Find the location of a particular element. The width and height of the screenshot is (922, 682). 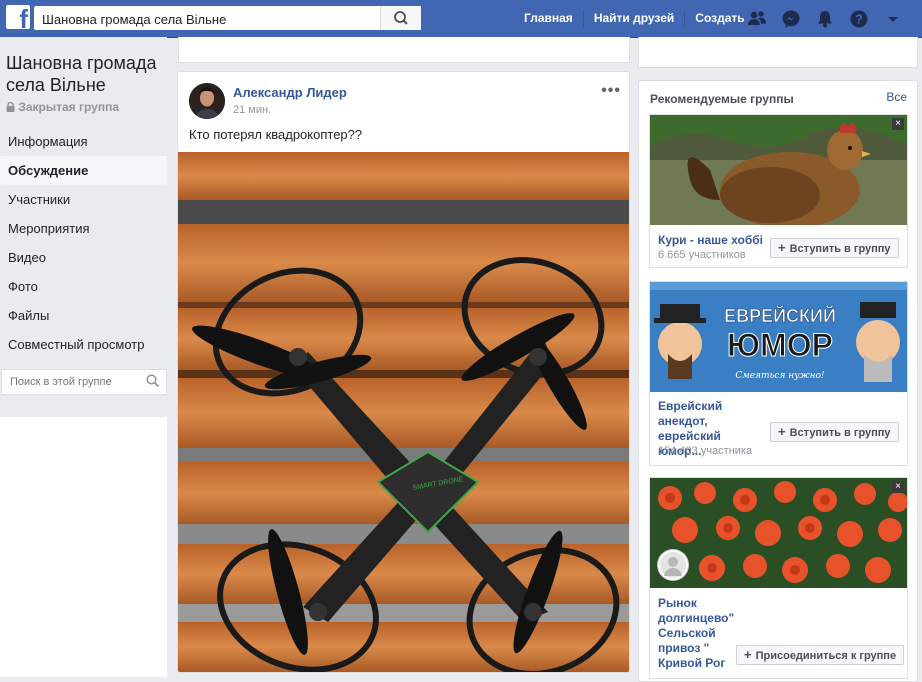

group-cover-image: ЕВРЕЙСКИЙ ЮМОР Смеяться нужно! is located at coordinates (778, 337).